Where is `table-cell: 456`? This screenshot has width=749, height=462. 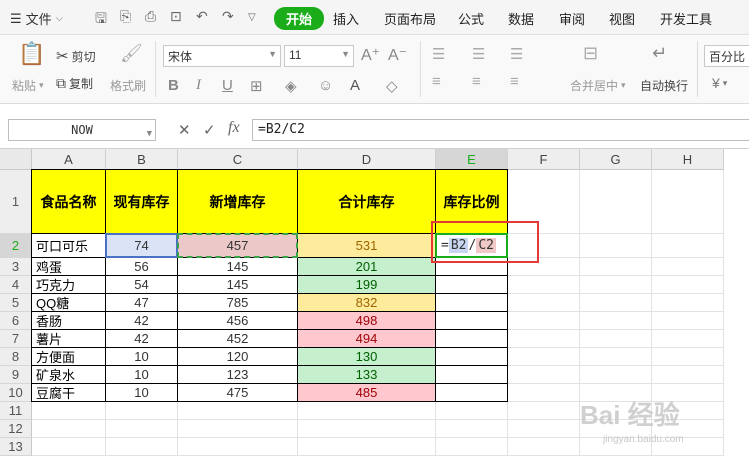
table-cell: 456 is located at coordinates (238, 321).